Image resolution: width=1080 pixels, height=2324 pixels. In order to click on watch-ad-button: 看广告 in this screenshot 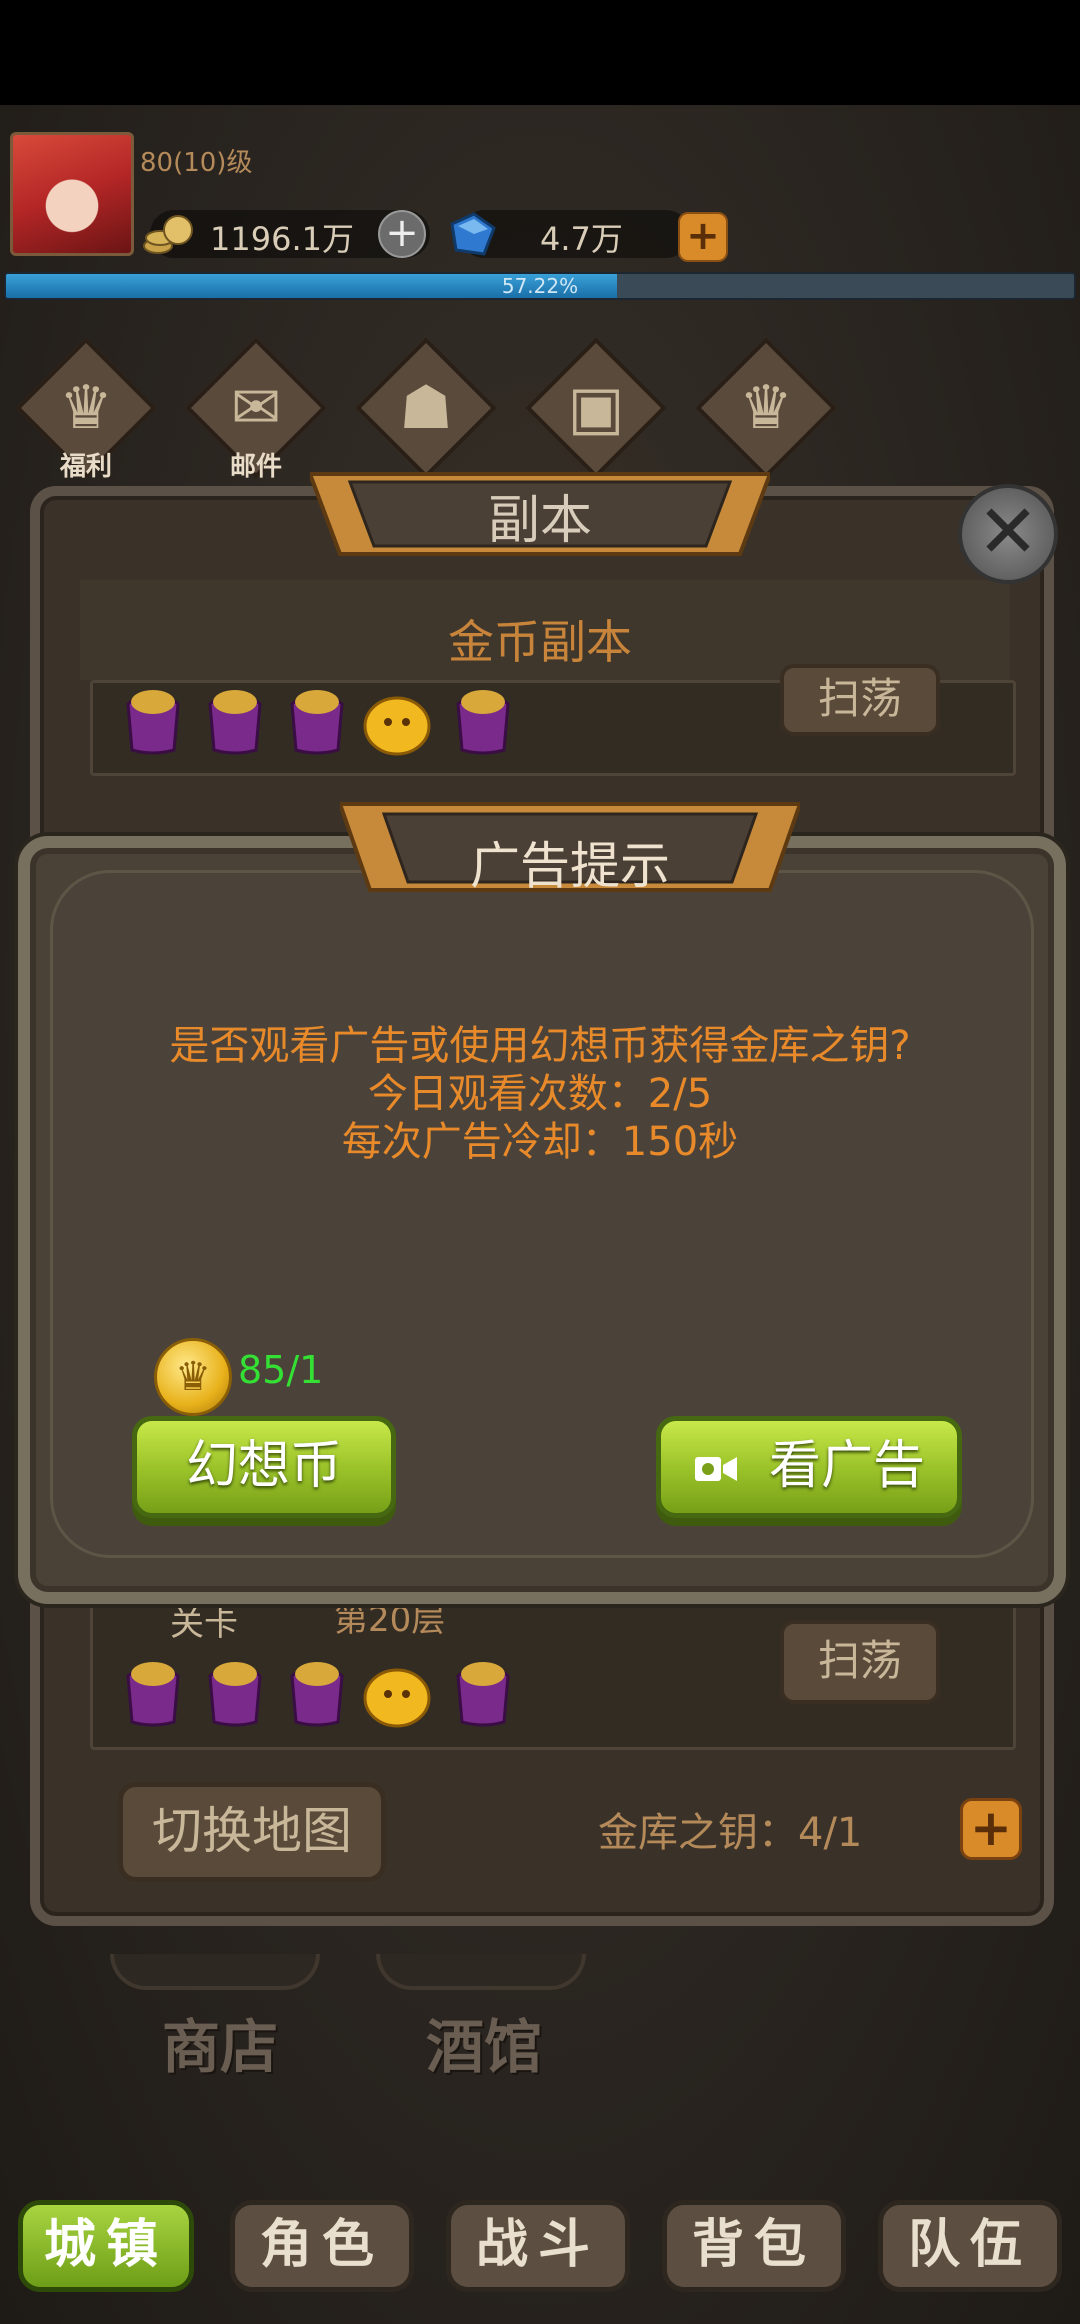, I will do `click(809, 1467)`.